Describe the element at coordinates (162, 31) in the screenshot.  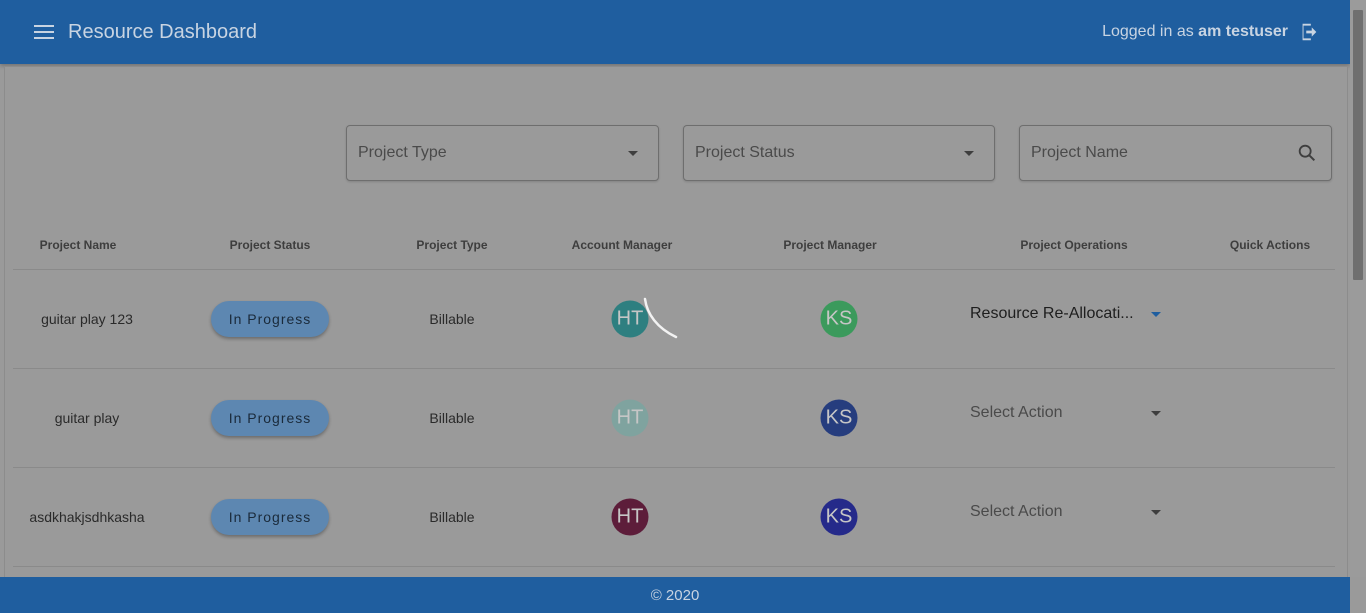
I see `app-title: Resource Dashboard` at that location.